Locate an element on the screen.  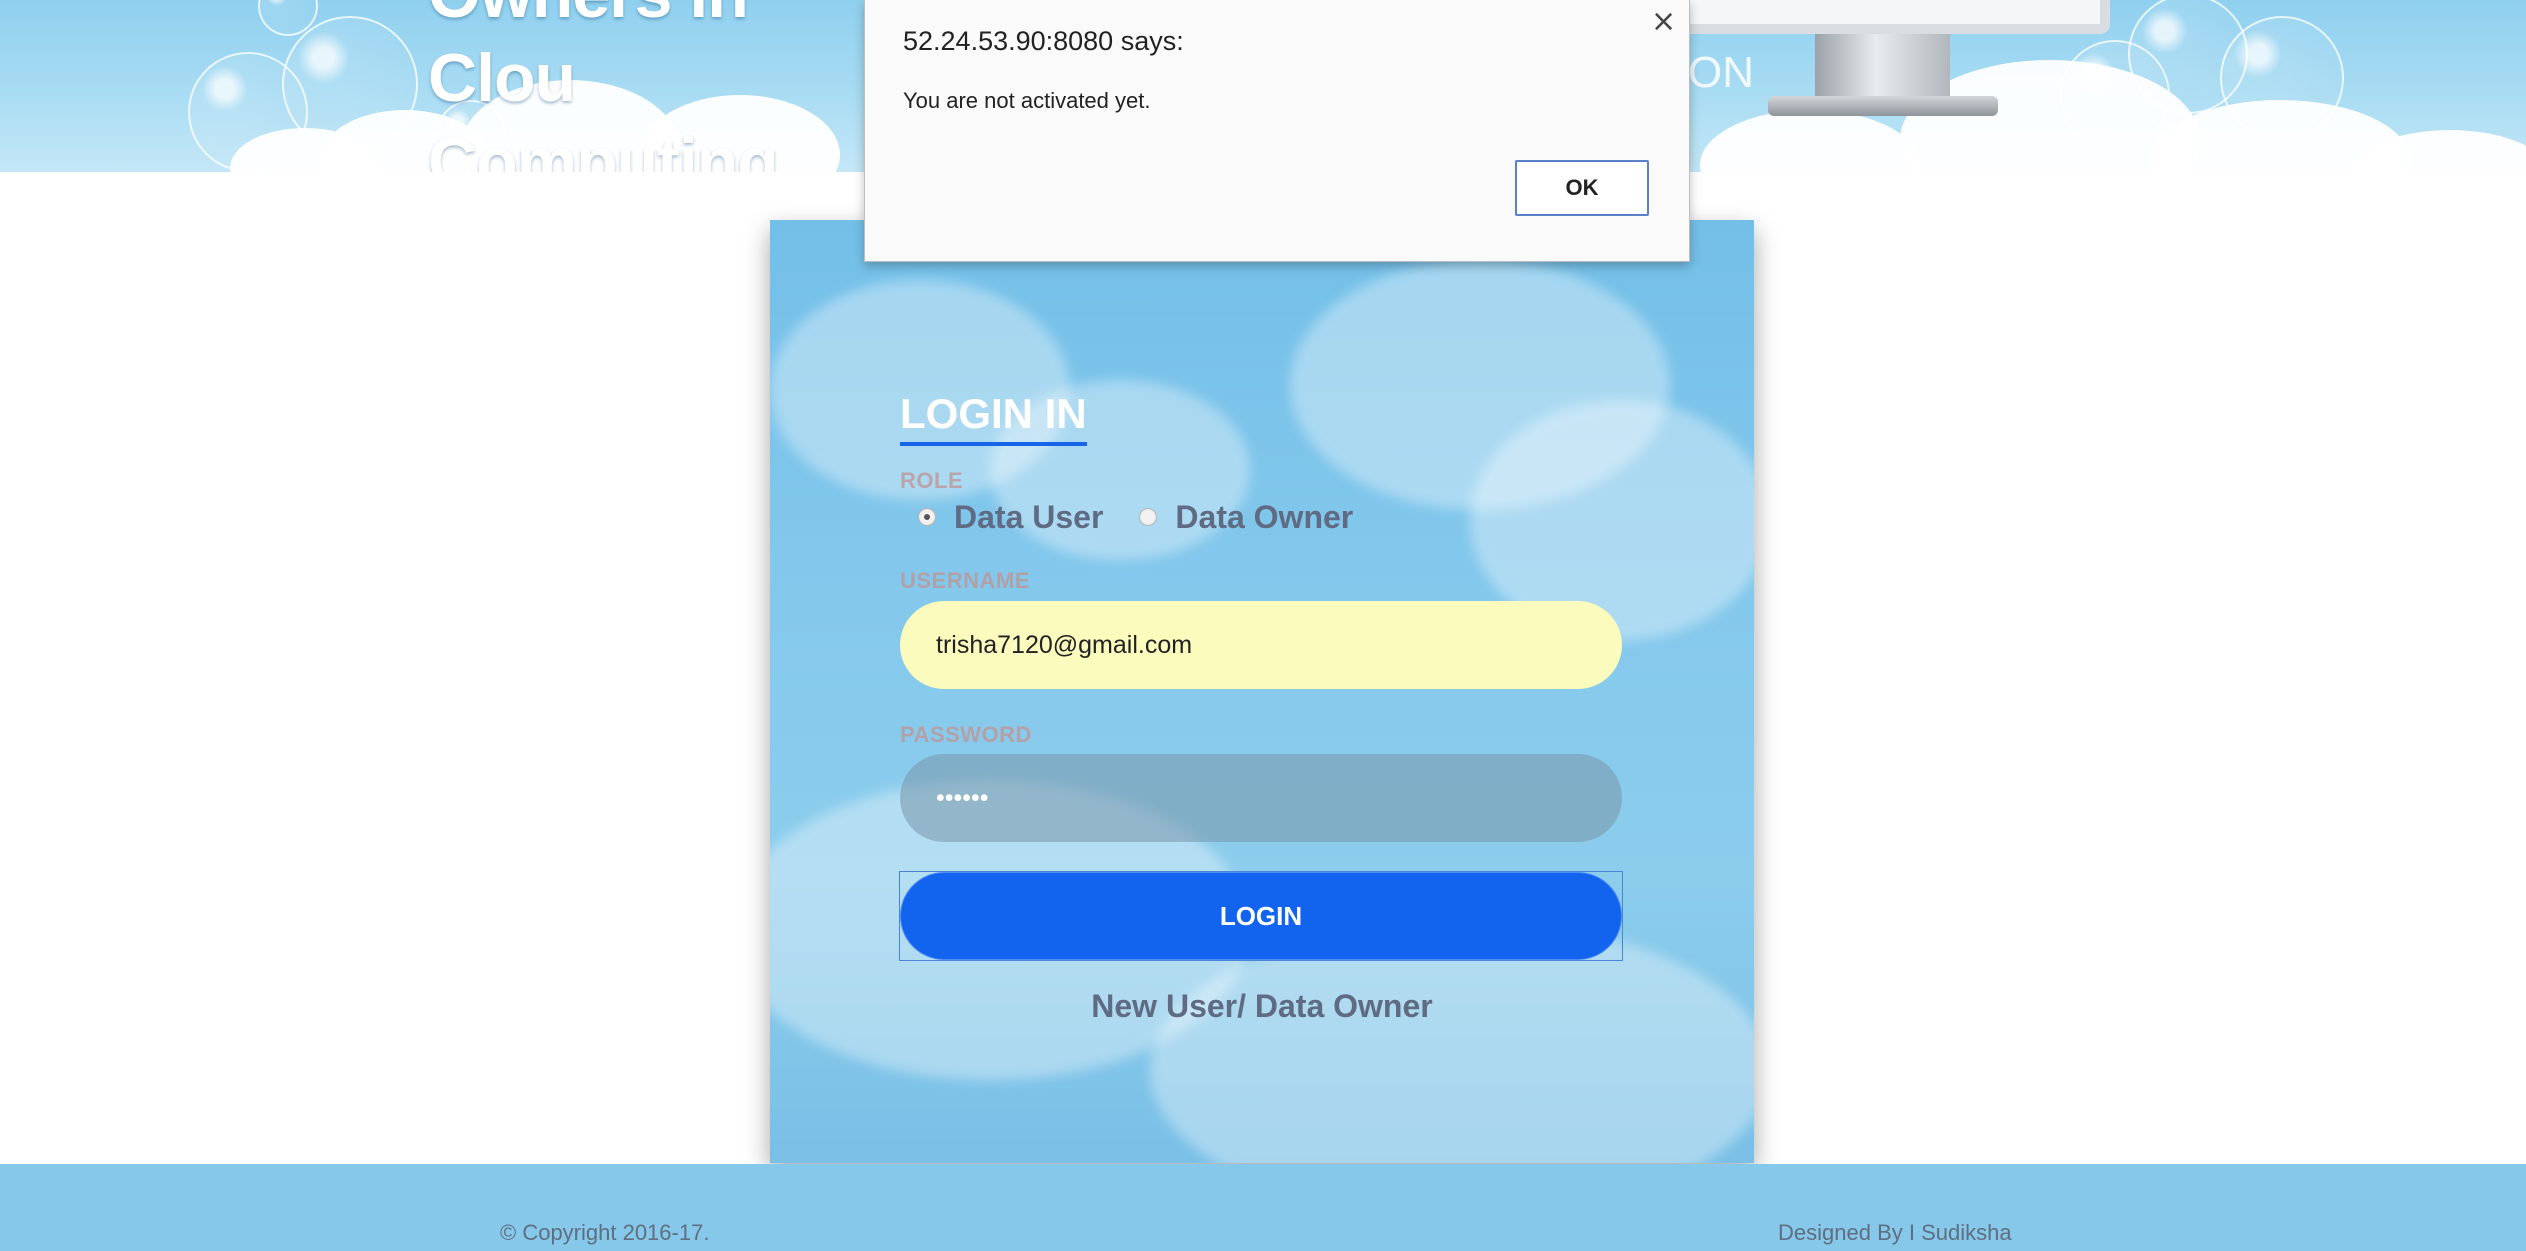
data-owner-radio is located at coordinates (1148, 517).